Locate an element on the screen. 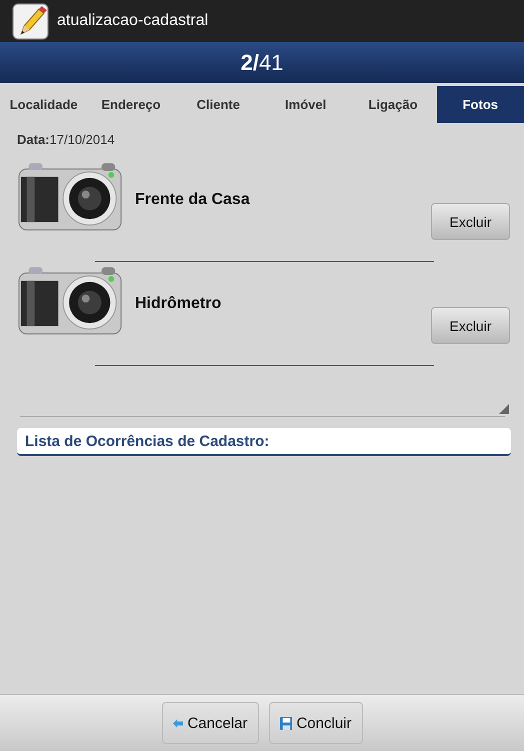  photo-label: Frente da Casa is located at coordinates (193, 200).